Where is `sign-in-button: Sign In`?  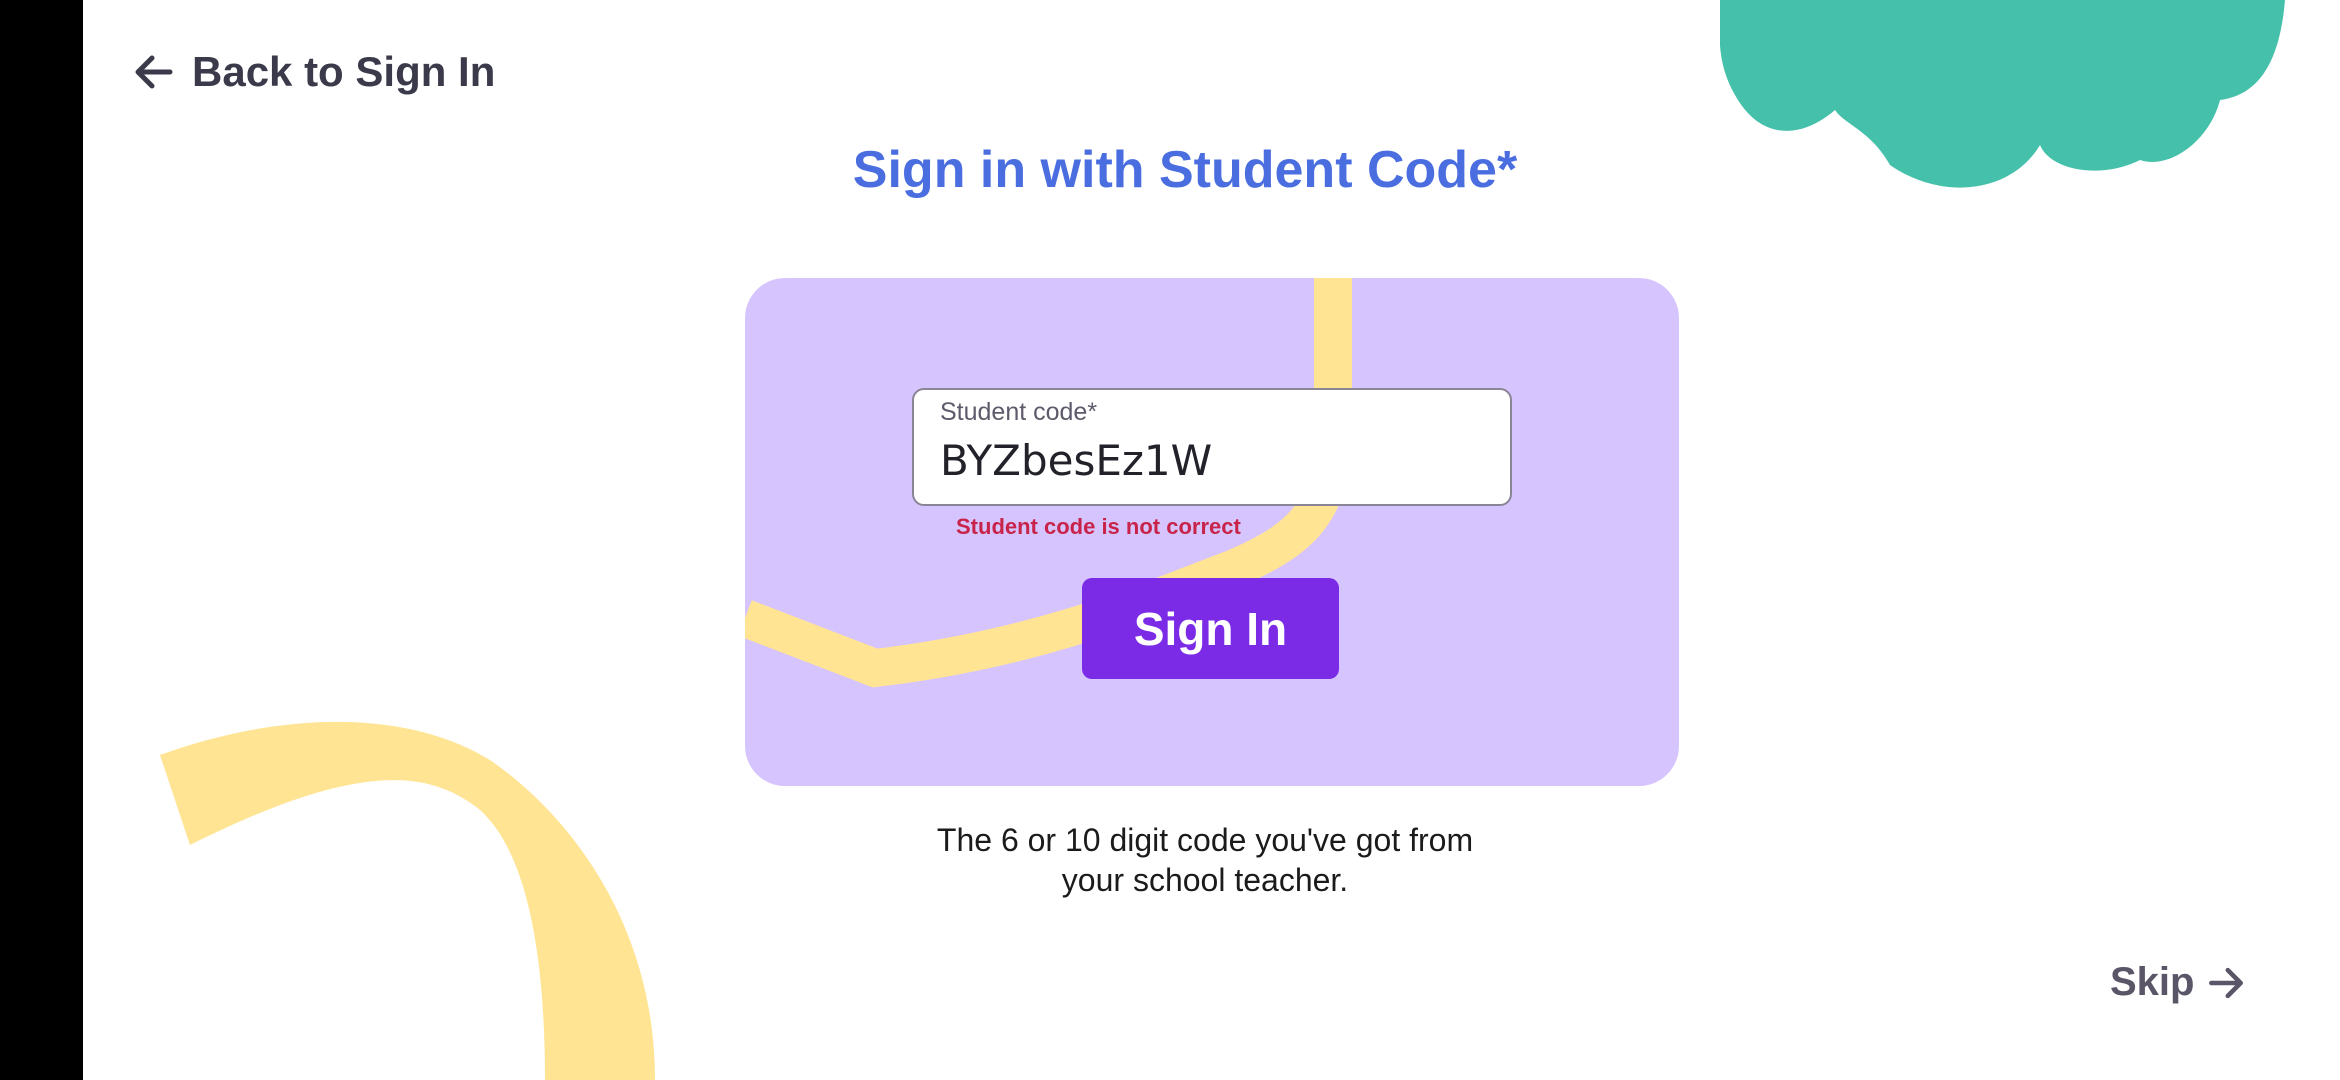
sign-in-button: Sign In is located at coordinates (1210, 628).